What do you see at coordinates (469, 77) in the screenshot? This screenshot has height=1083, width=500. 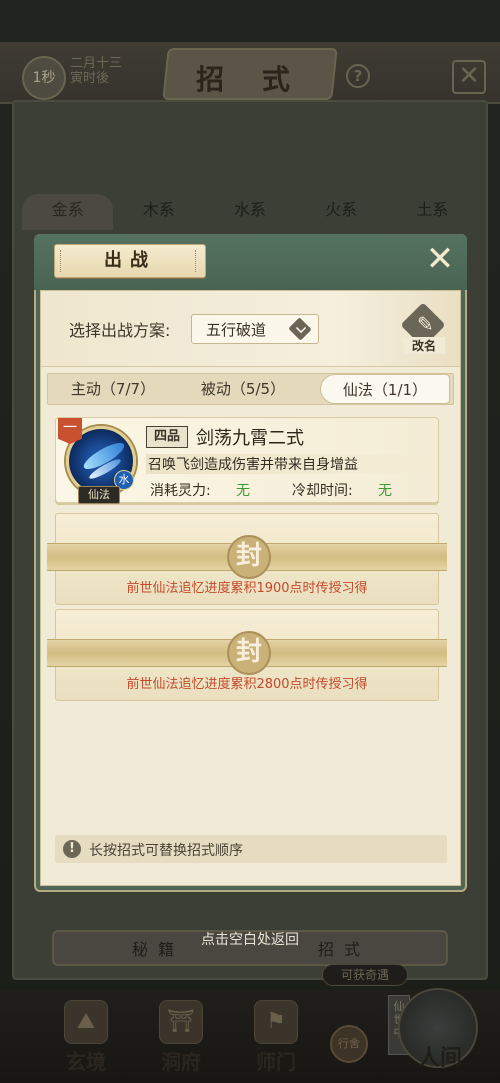 I see `page-close-icon: ✕` at bounding box center [469, 77].